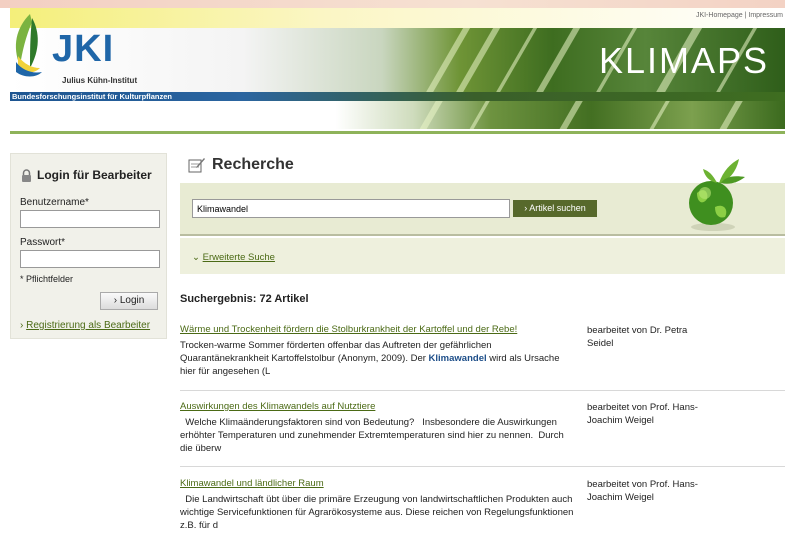  I want to click on result-count: Suchergebnis: 72 Artikel, so click(244, 299).